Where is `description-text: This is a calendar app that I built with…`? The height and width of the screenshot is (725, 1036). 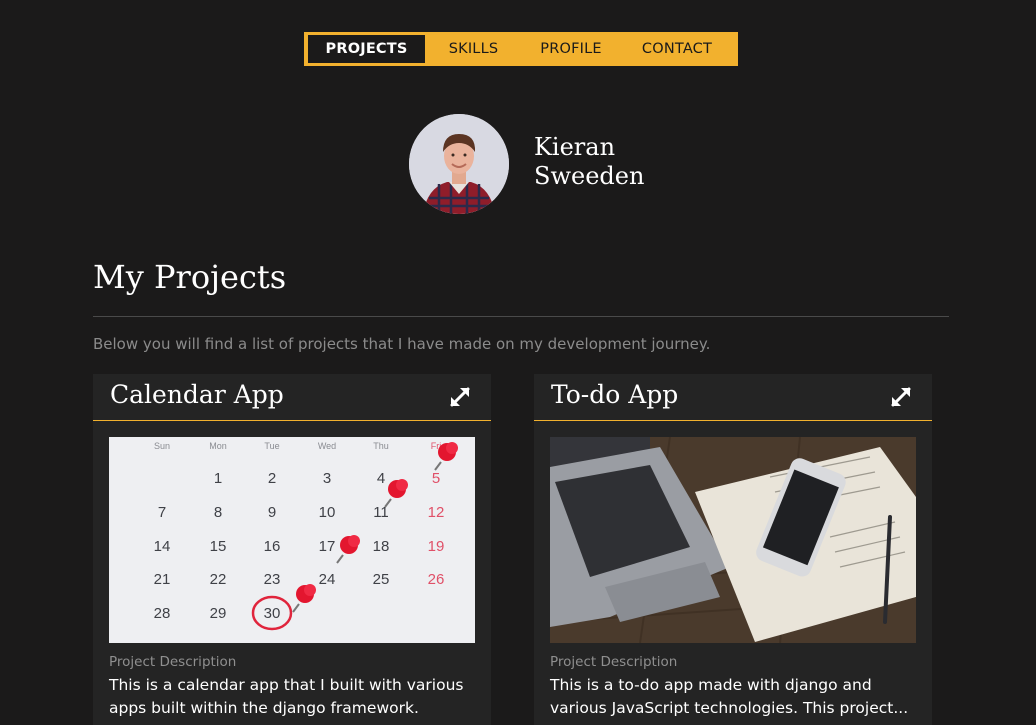 description-text: This is a calendar app that I built with… is located at coordinates (286, 696).